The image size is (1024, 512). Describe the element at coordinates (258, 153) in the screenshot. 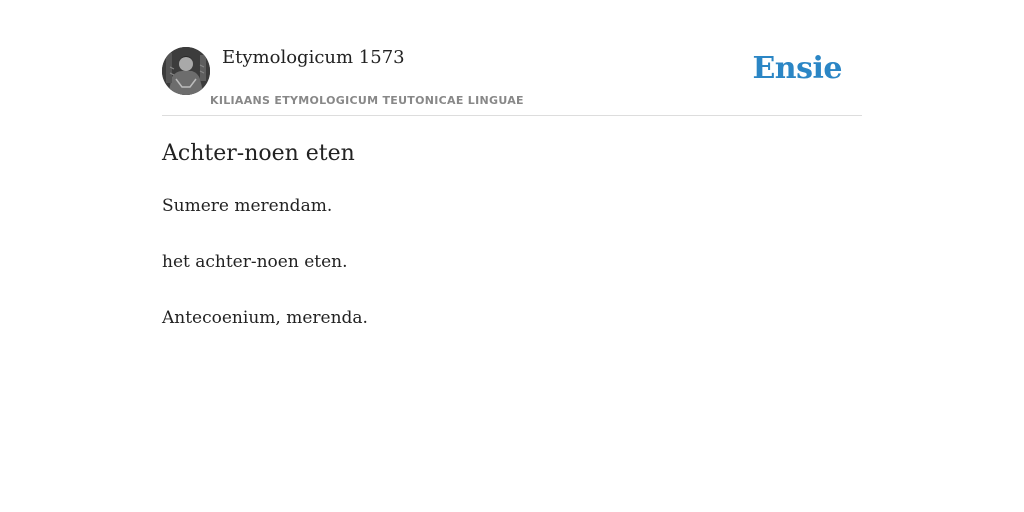

I see `entry-title: Achter-noen eten` at that location.